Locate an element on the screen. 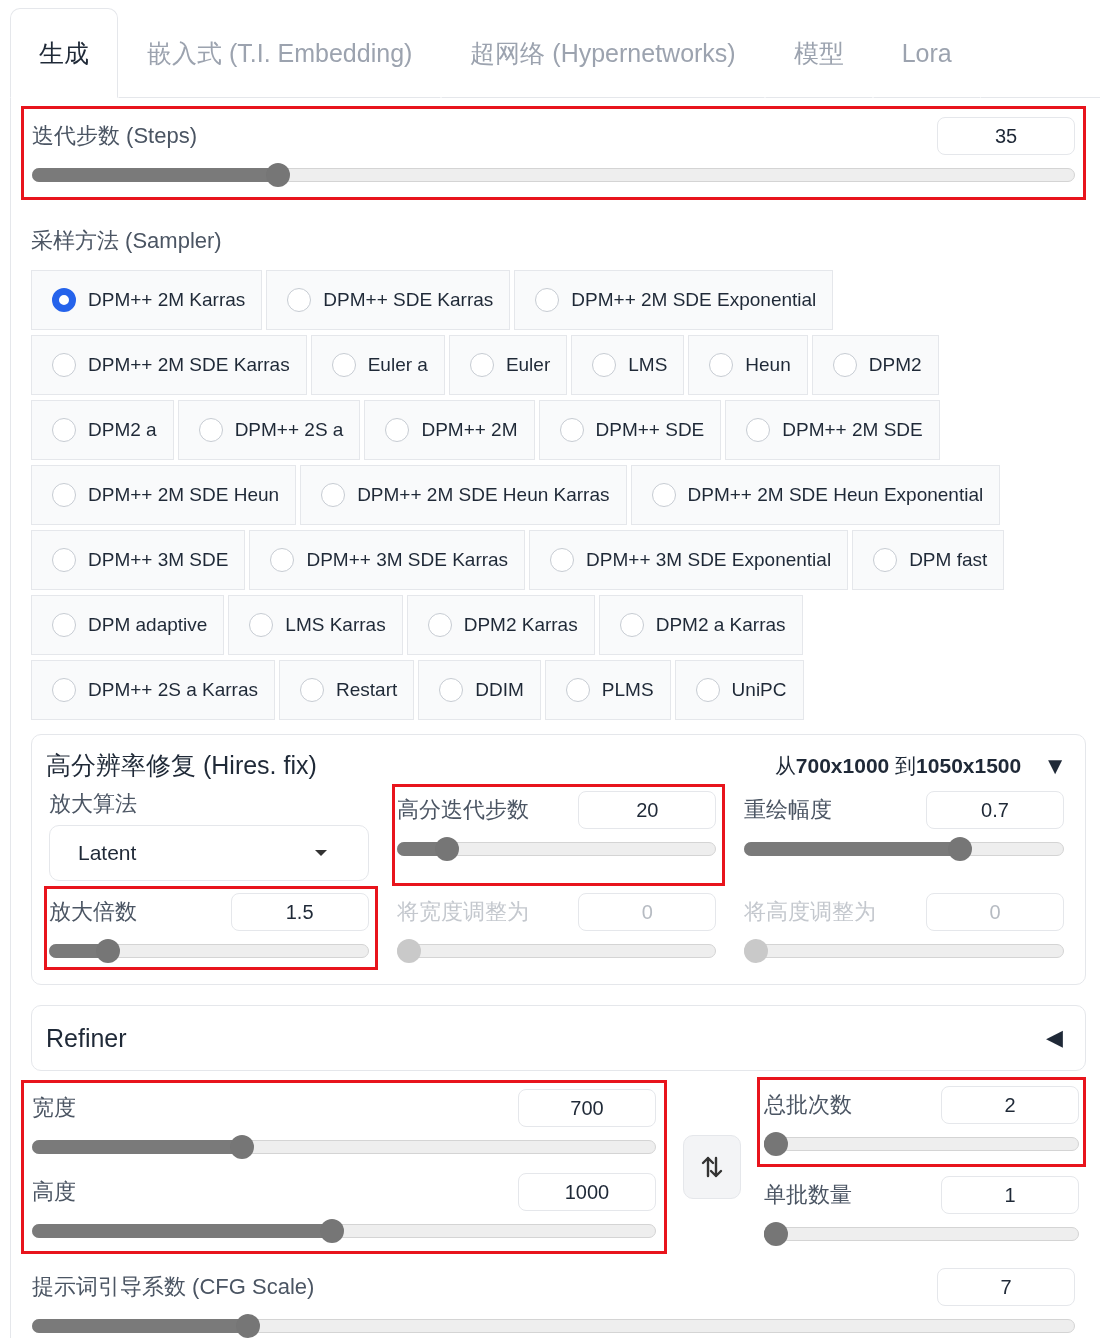 The width and height of the screenshot is (1100, 1338). slider-label: 宽度 is located at coordinates (54, 1108).